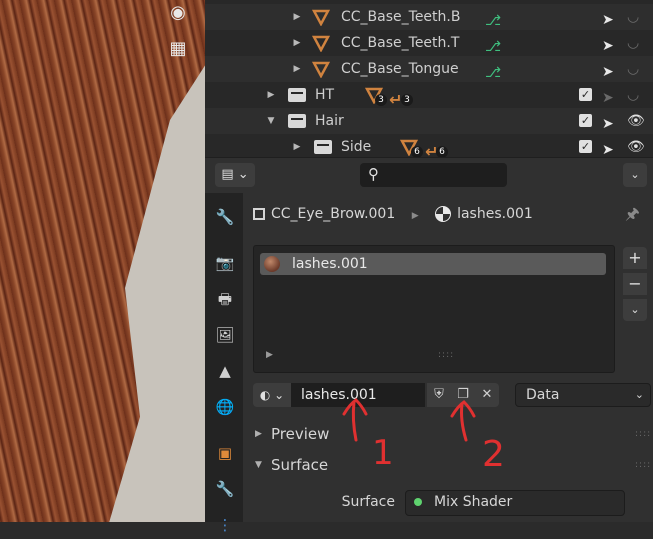 The width and height of the screenshot is (653, 539). I want to click on output-icon: 🖶, so click(225, 299).